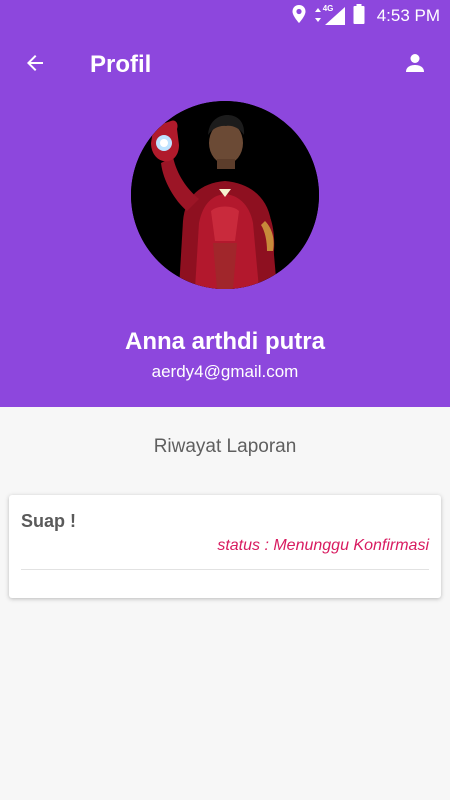 Image resolution: width=450 pixels, height=800 pixels. I want to click on account-button, so click(415, 65).